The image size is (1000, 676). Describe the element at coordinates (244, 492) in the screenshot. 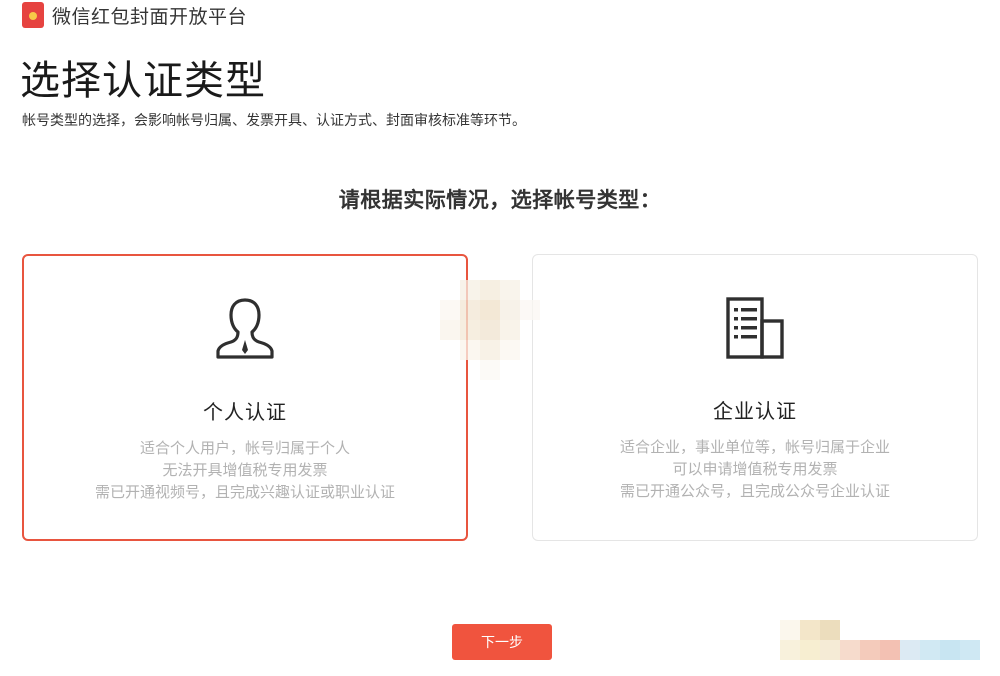

I see `card-description-line: 需已开通视频号，且完成兴趣认证或职业认证` at that location.